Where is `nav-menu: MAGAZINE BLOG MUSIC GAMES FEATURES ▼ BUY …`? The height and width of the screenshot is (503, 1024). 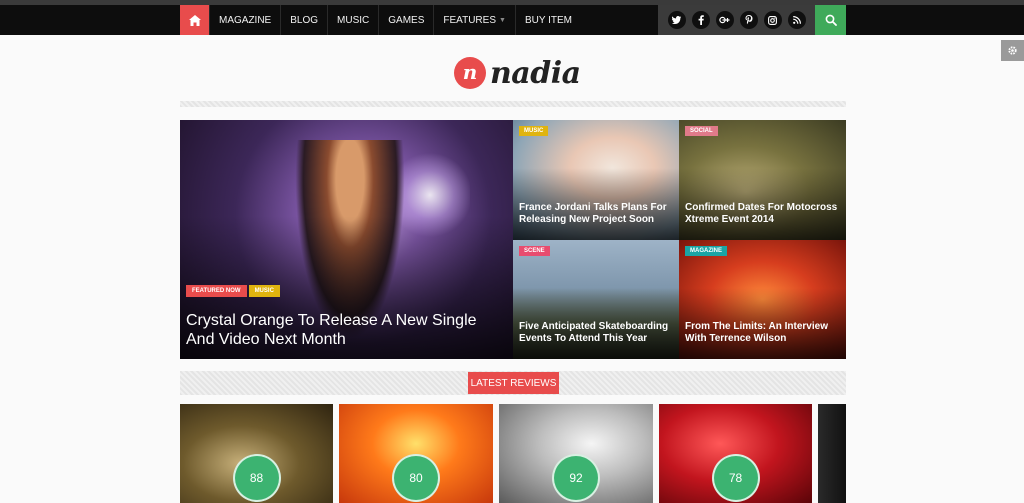
nav-menu: MAGAZINE BLOG MUSIC GAMES FEATURES ▼ BUY … is located at coordinates (395, 20).